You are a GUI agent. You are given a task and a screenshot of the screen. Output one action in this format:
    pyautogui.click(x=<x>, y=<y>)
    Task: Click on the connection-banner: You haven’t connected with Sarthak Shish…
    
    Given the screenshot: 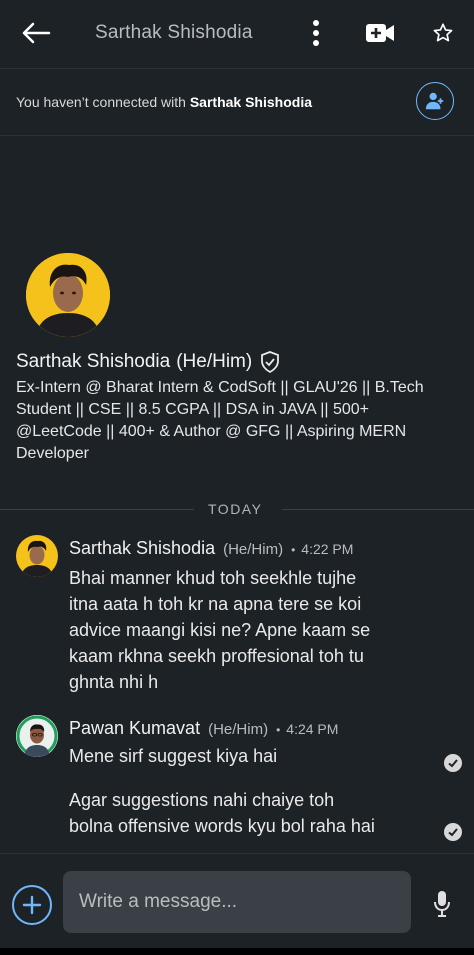 What is the action you would take?
    pyautogui.click(x=237, y=102)
    